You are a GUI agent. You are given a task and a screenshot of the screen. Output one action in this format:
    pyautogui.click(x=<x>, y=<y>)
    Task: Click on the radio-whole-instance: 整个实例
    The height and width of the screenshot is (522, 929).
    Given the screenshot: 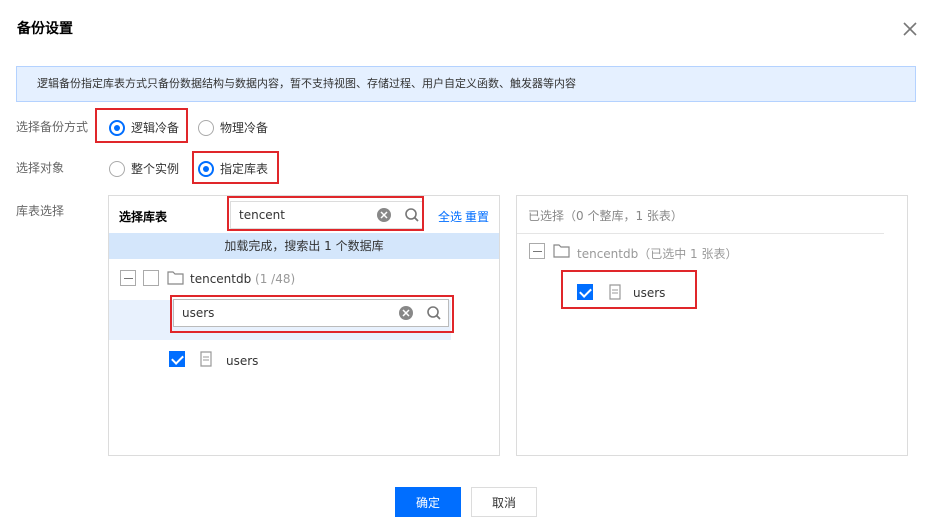 What is the action you would take?
    pyautogui.click(x=144, y=168)
    